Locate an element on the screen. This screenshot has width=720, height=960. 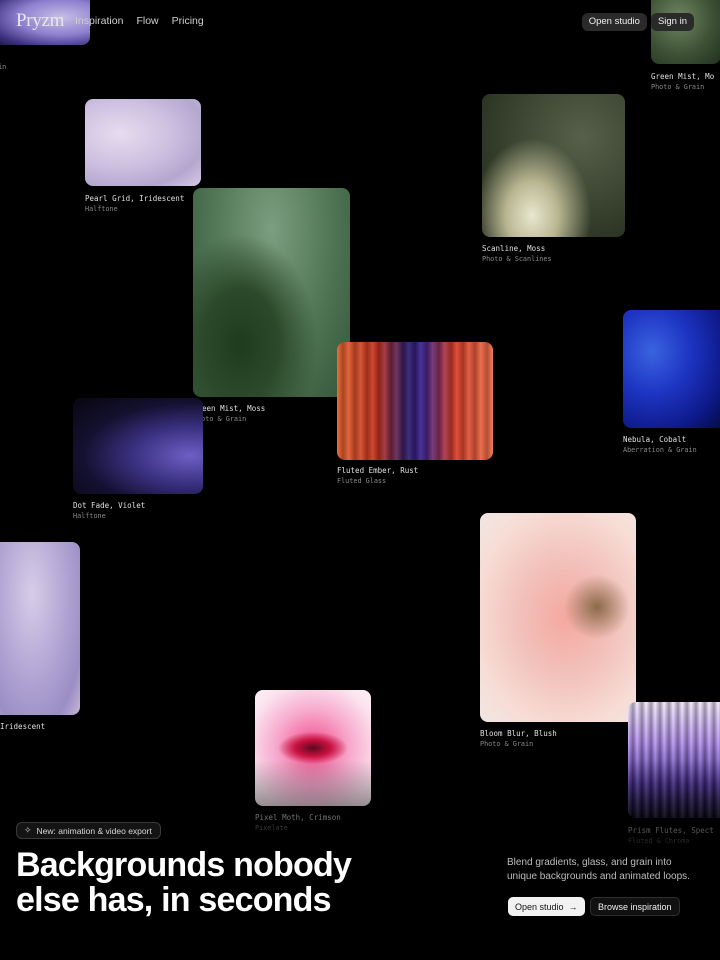
open-studio-cta: Open studio → is located at coordinates (546, 906).